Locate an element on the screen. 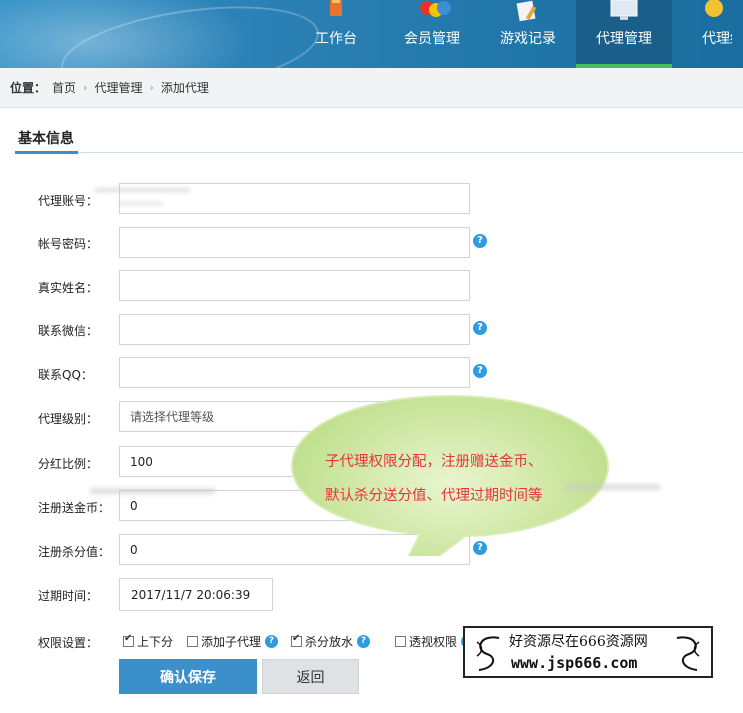 The image size is (743, 713). perm-label: 杀分放水 is located at coordinates (329, 641).